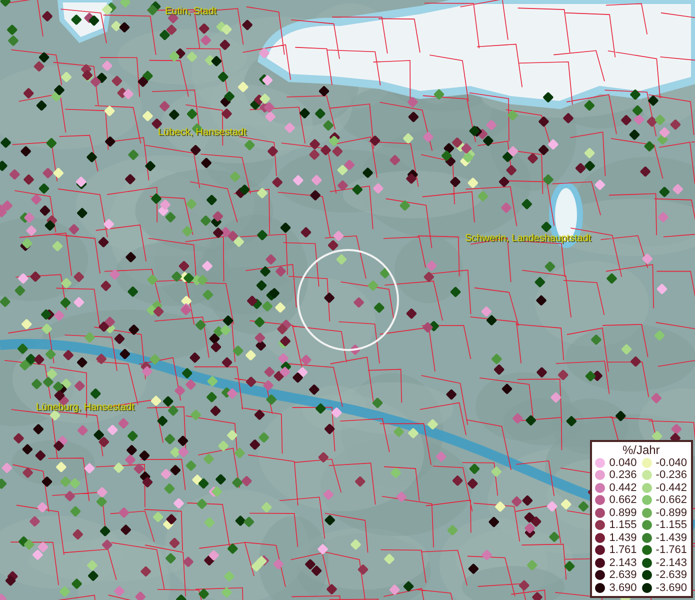 This screenshot has height=600, width=695. I want to click on legend-value: -0.442, so click(671, 488).